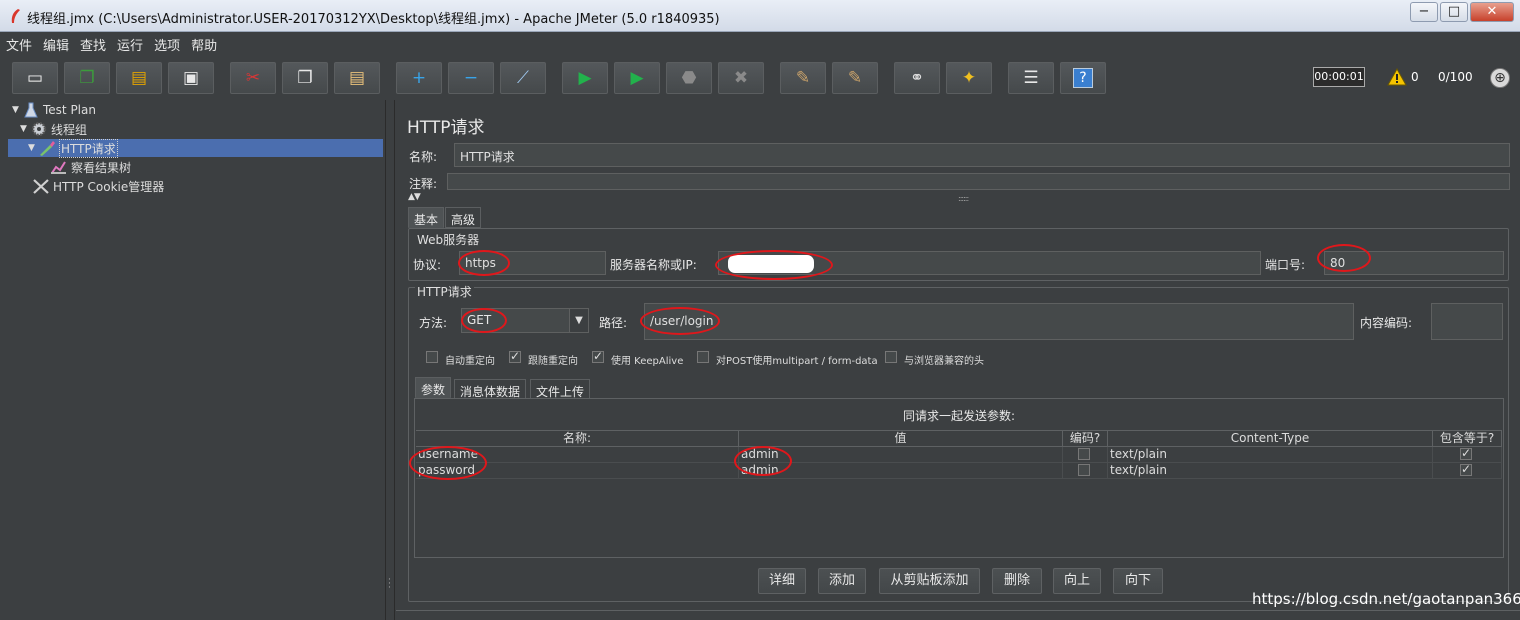  What do you see at coordinates (203, 43) in the screenshot?
I see `menu-help: 帮助` at bounding box center [203, 43].